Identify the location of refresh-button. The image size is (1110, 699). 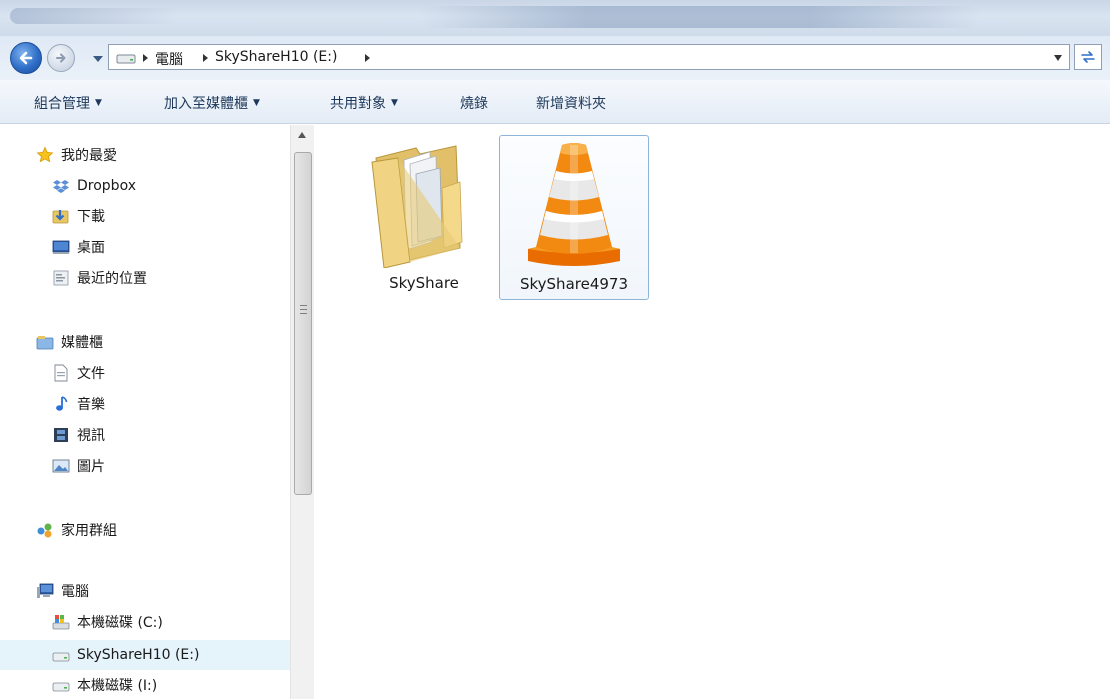
(1088, 57).